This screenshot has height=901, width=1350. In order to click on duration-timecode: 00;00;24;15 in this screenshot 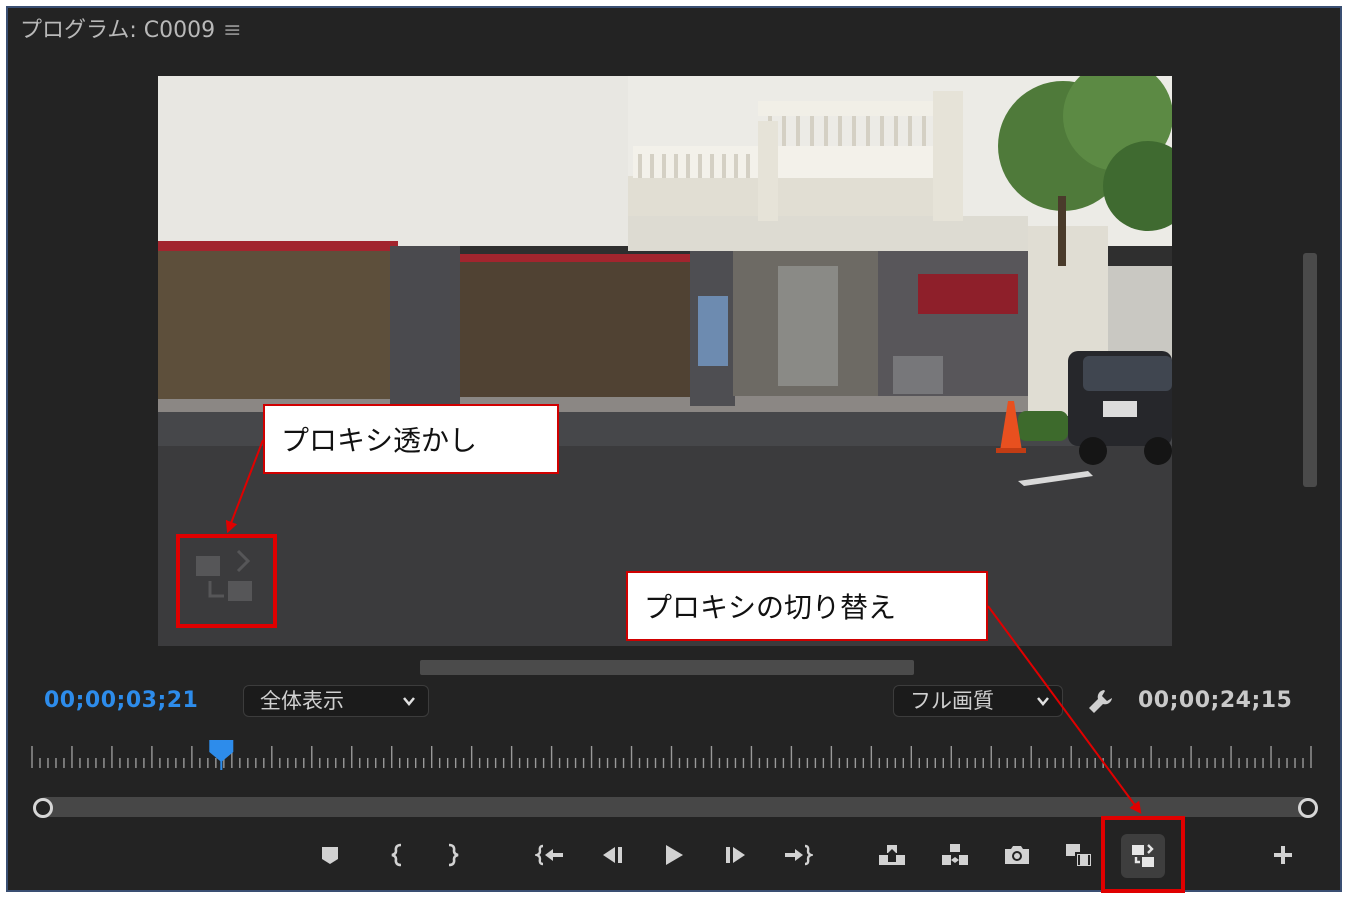, I will do `click(1215, 700)`.